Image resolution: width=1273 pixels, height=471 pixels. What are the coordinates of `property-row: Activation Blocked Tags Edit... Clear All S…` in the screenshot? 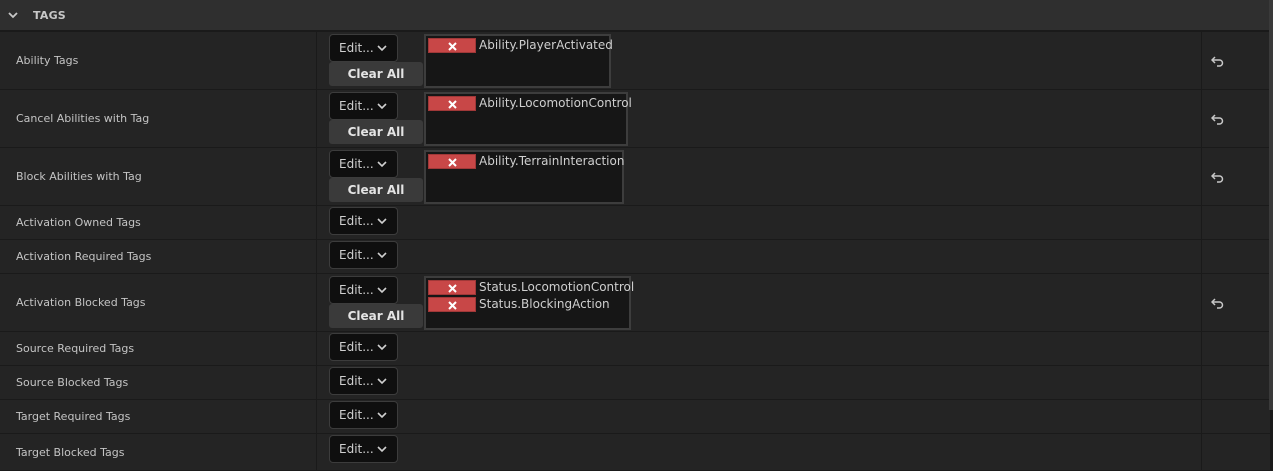 It's located at (635, 303).